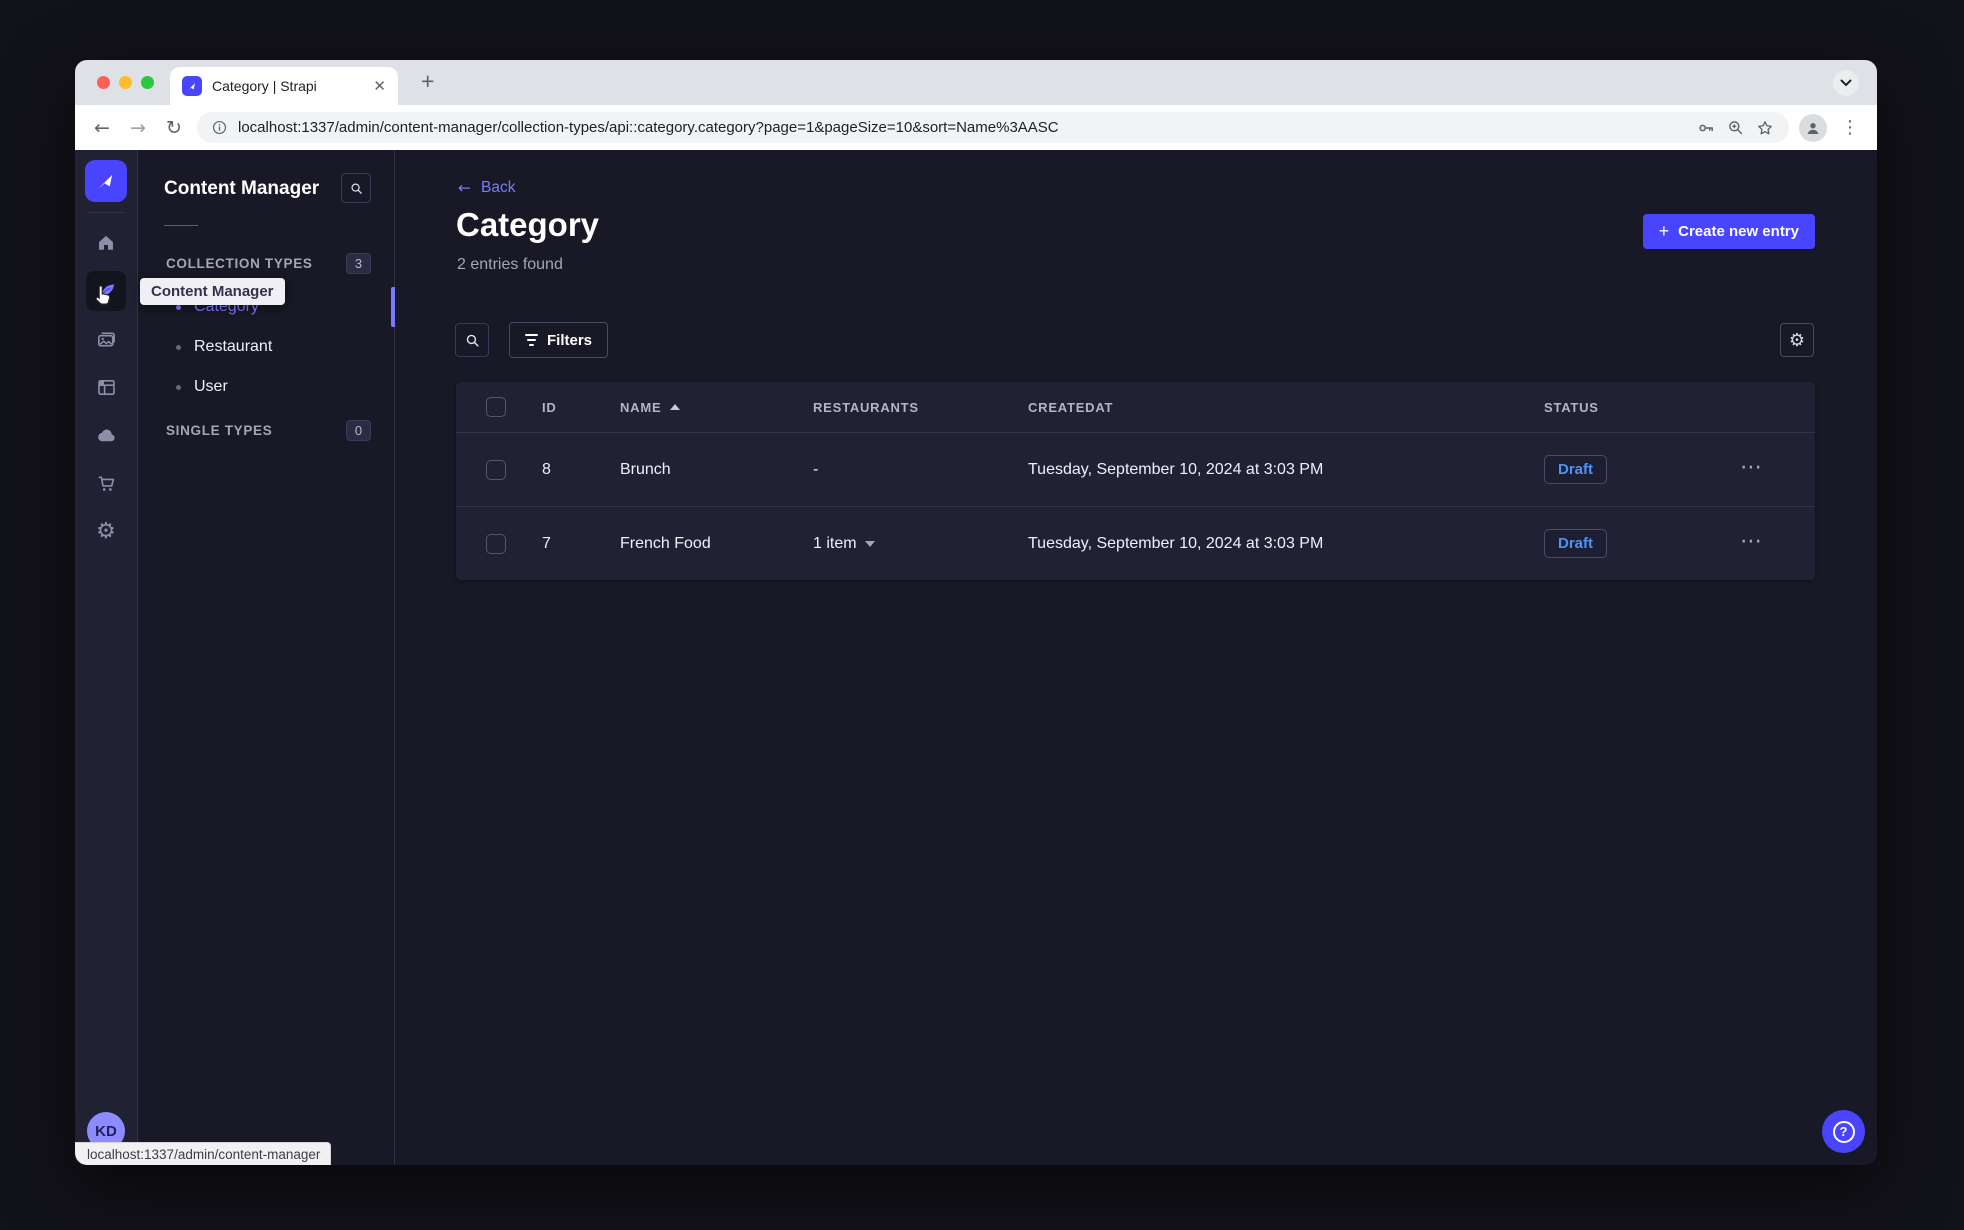  Describe the element at coordinates (581, 407) in the screenshot. I see `column-header-id: ID` at that location.